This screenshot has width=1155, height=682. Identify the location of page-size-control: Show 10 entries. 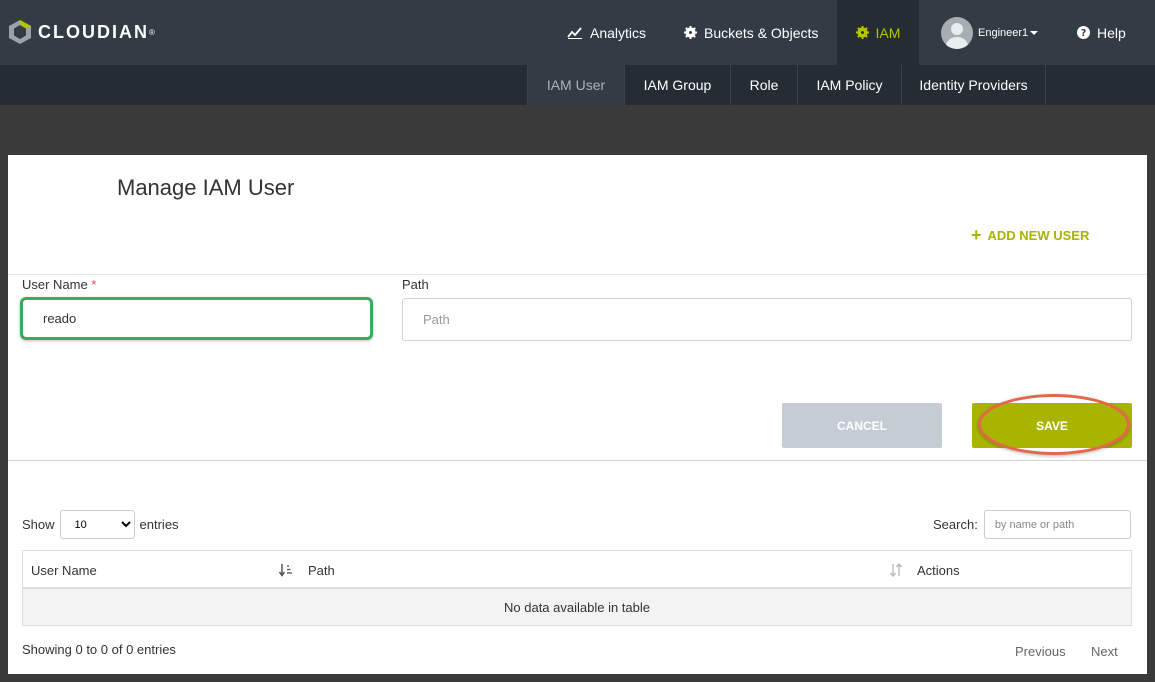
(100, 524).